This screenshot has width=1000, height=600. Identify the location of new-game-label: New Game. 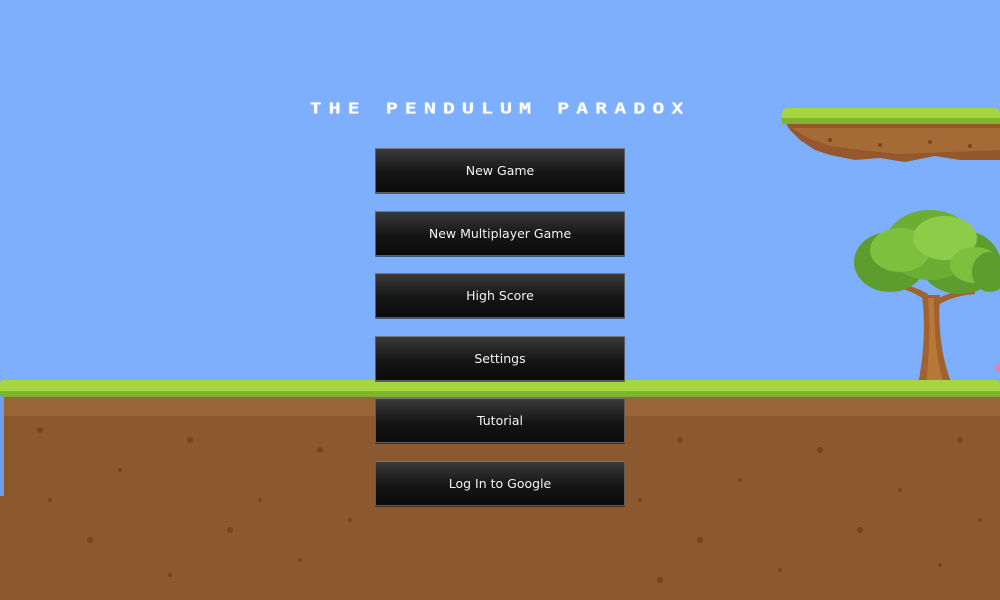
(500, 170).